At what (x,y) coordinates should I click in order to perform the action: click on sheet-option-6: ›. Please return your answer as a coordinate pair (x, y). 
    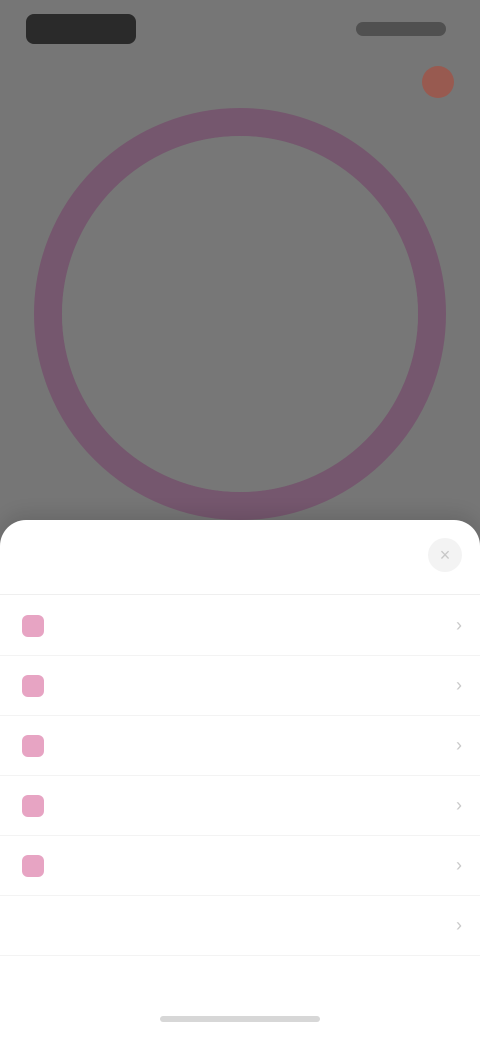
    Looking at the image, I should click on (240, 926).